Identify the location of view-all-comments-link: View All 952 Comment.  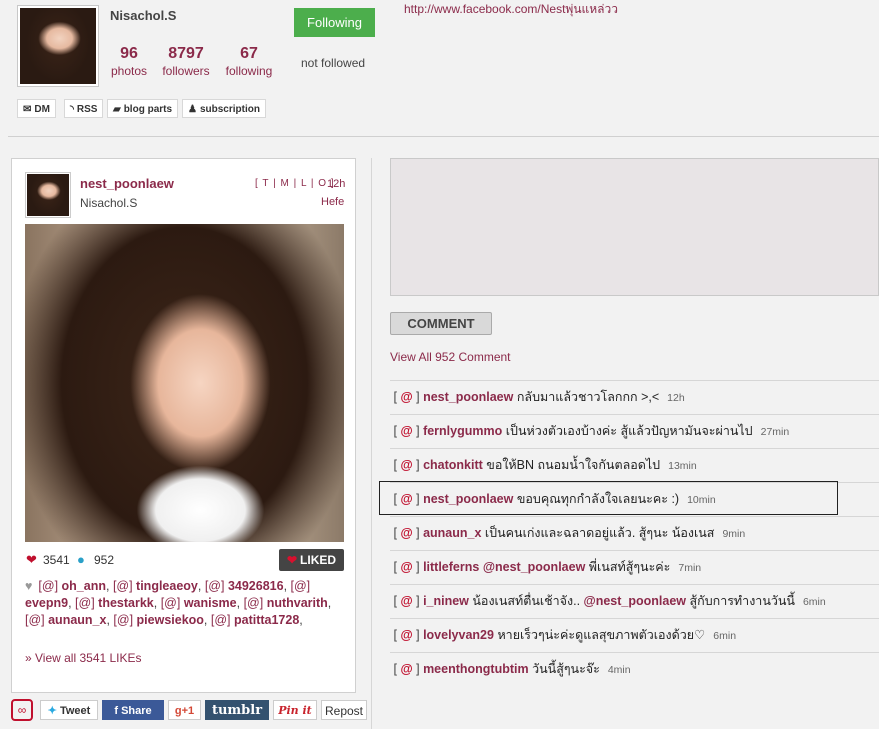
(450, 357).